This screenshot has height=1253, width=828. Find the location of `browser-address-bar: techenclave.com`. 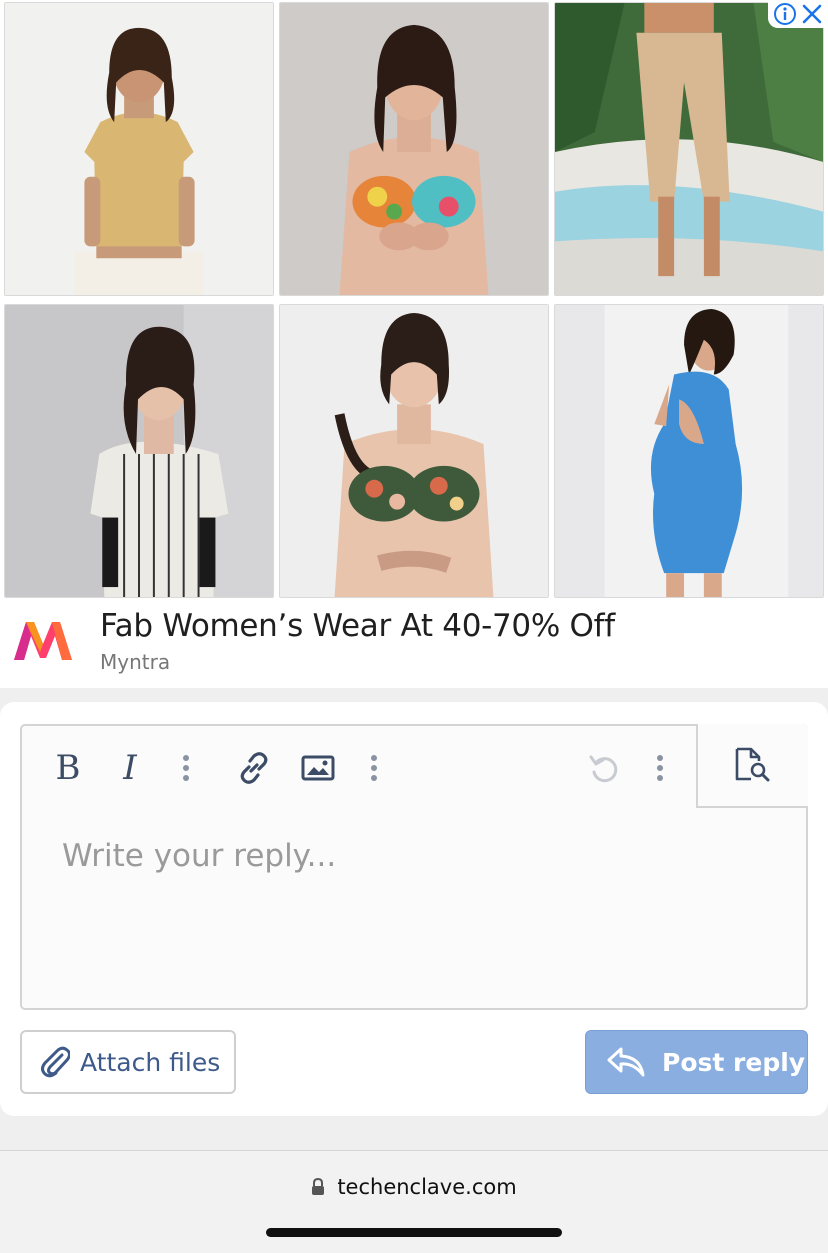

browser-address-bar: techenclave.com is located at coordinates (414, 1201).